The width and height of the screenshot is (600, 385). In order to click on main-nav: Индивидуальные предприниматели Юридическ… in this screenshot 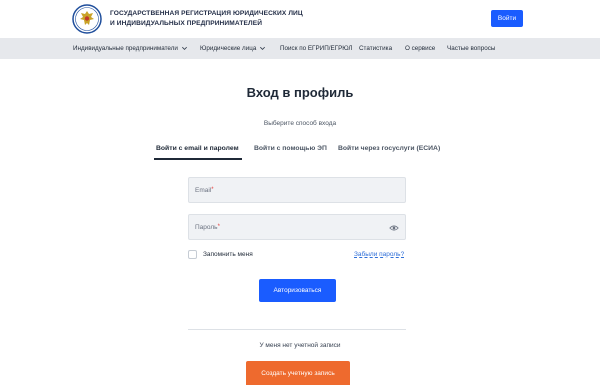, I will do `click(300, 48)`.